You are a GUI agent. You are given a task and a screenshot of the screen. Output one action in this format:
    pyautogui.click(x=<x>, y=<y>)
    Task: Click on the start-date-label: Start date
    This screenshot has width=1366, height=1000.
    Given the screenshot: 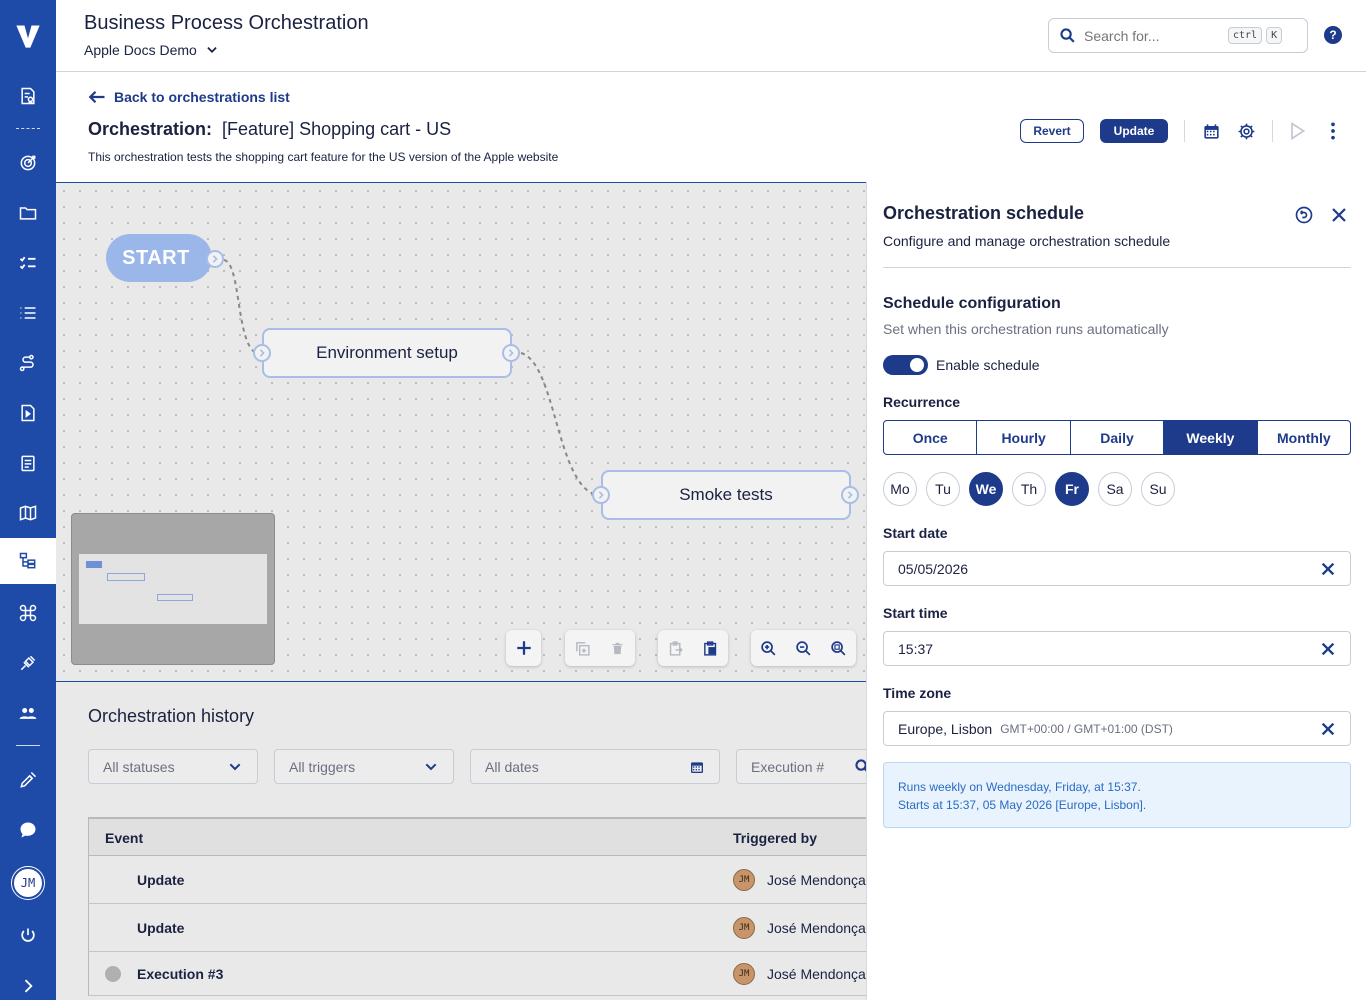 What is the action you would take?
    pyautogui.click(x=915, y=533)
    